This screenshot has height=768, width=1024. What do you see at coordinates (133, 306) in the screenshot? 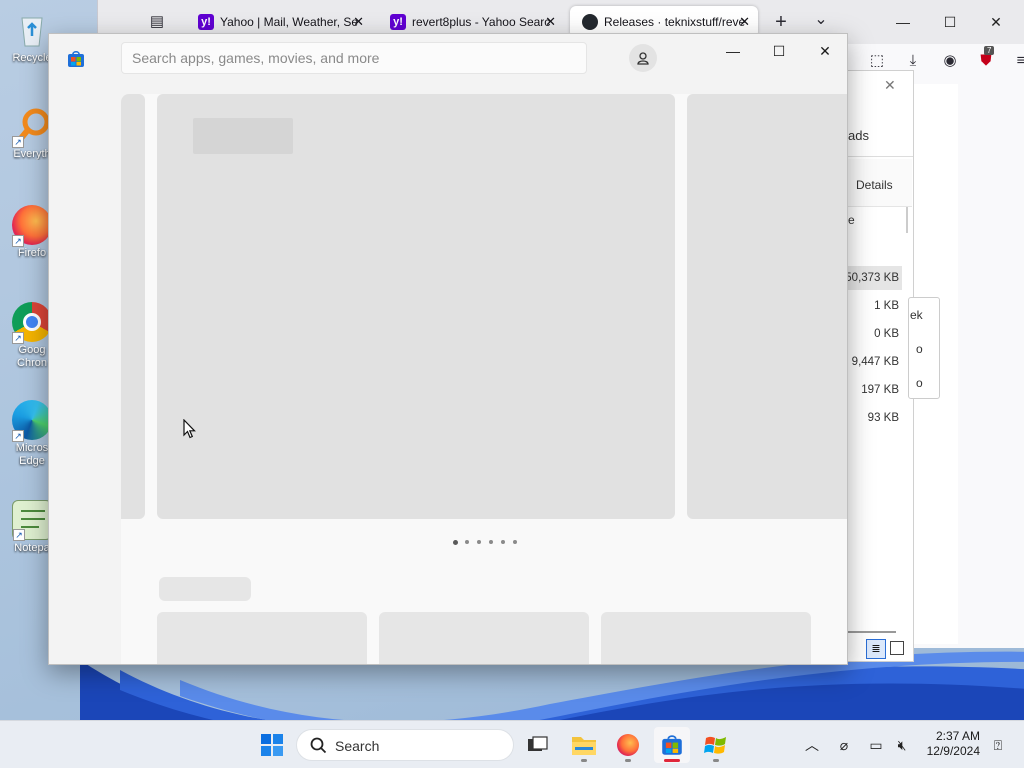
I see `hero-card-previous` at bounding box center [133, 306].